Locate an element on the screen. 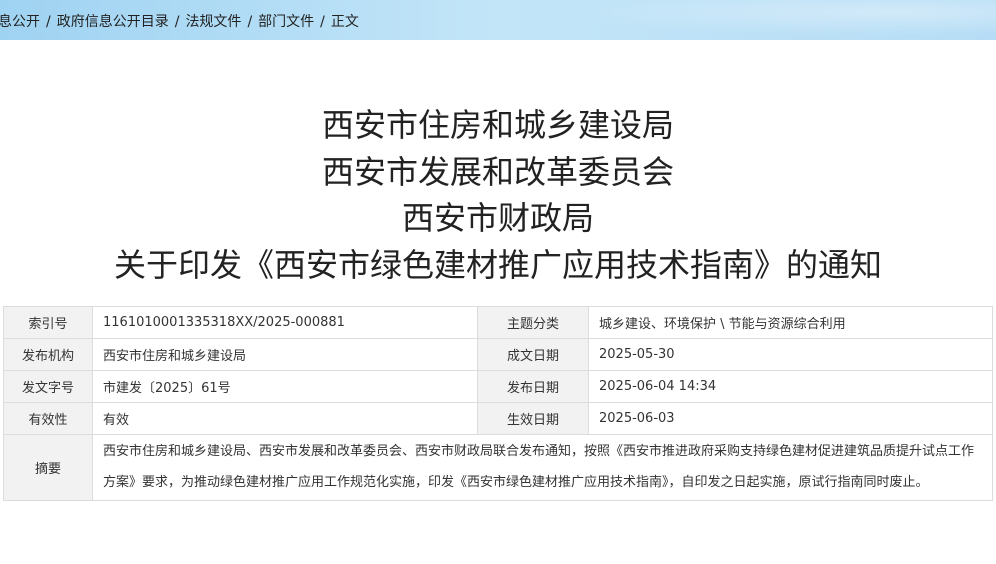 Image resolution: width=996 pixels, height=564 pixels. title-line-issuer-3: 西安市财政局 is located at coordinates (497, 218).